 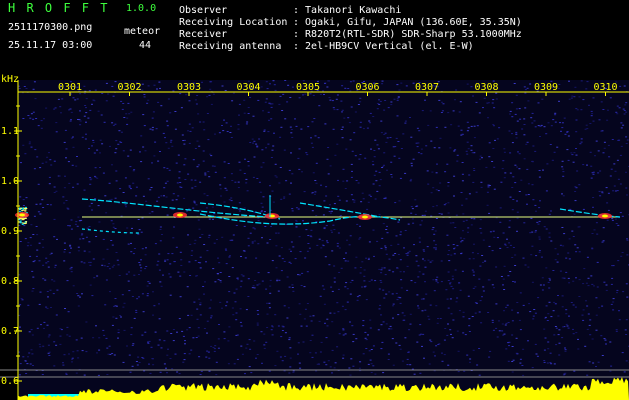 I want to click on y-tick-label: 1.0, so click(x=10, y=181).